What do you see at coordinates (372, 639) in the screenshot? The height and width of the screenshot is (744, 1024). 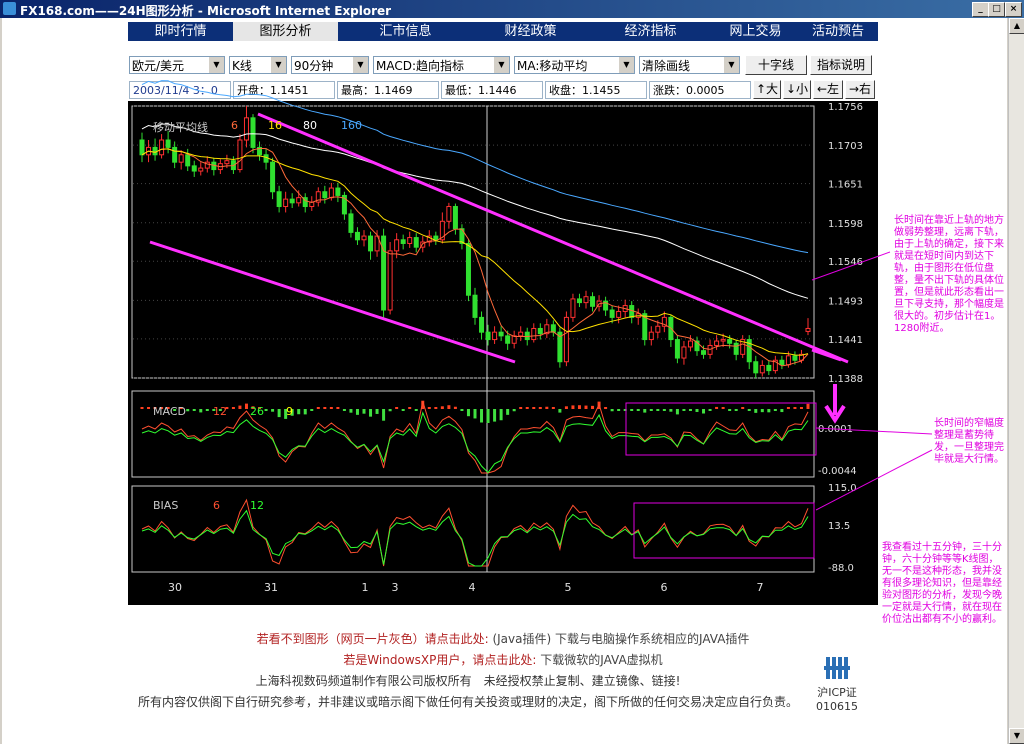 I see `footer-java-hint: 若看不到图形（网页一片灰色）请点击此处:` at bounding box center [372, 639].